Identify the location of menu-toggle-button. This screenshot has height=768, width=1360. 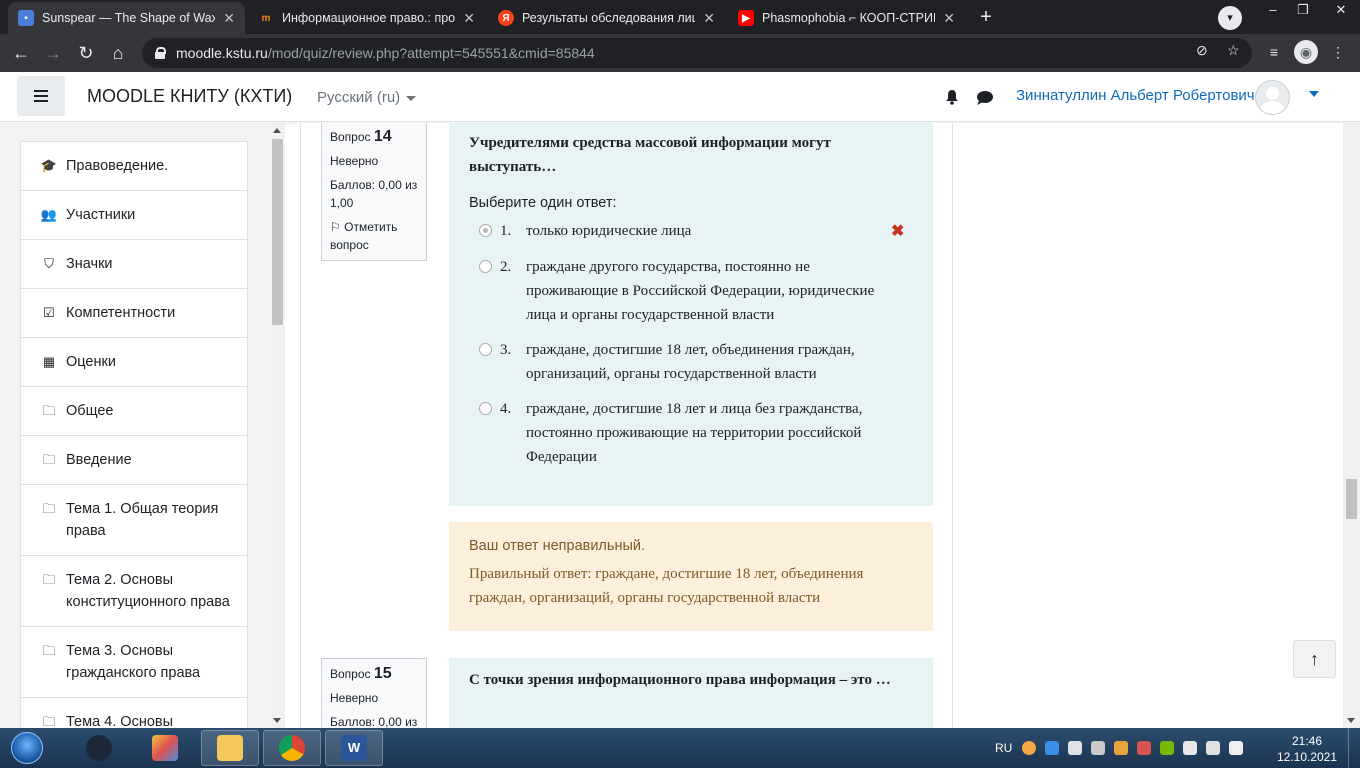
(41, 96).